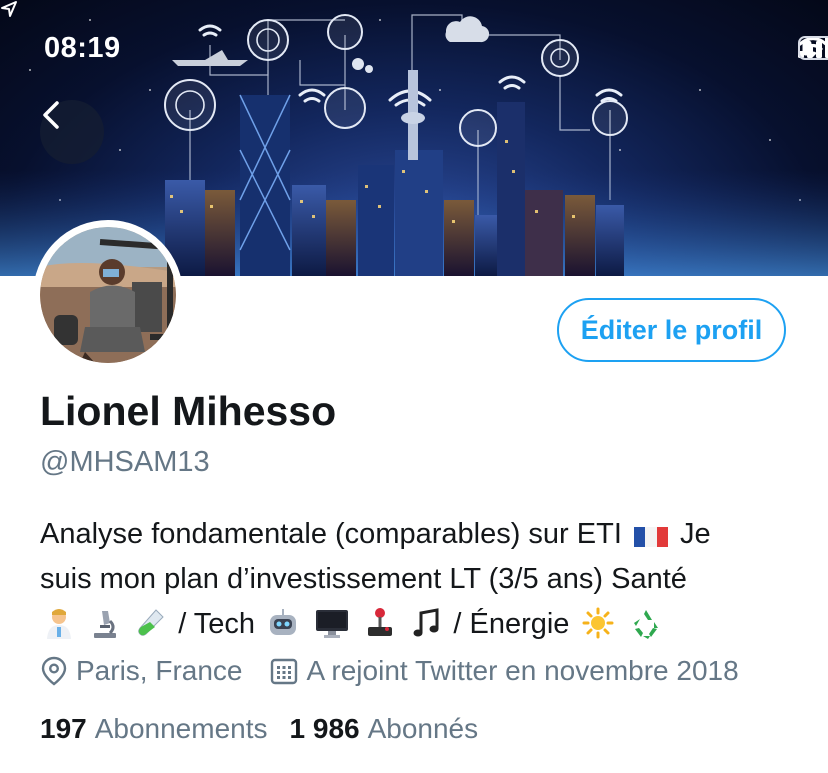 Image resolution: width=828 pixels, height=773 pixels. I want to click on recycle-icon, so click(645, 624).